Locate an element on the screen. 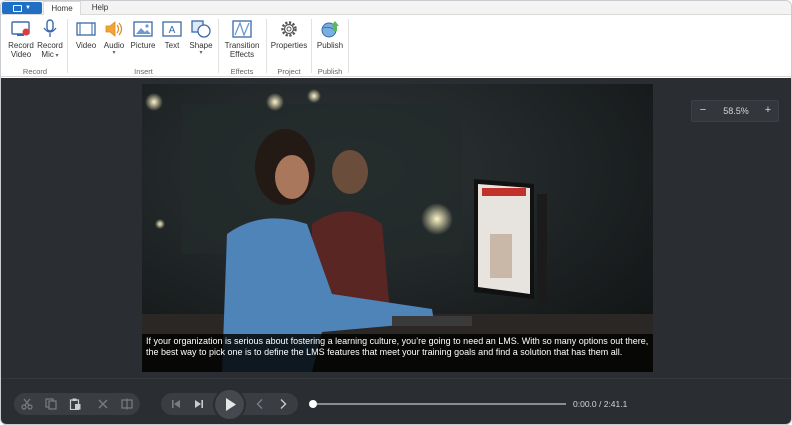 The height and width of the screenshot is (425, 792). transition-icon is located at coordinates (242, 29).